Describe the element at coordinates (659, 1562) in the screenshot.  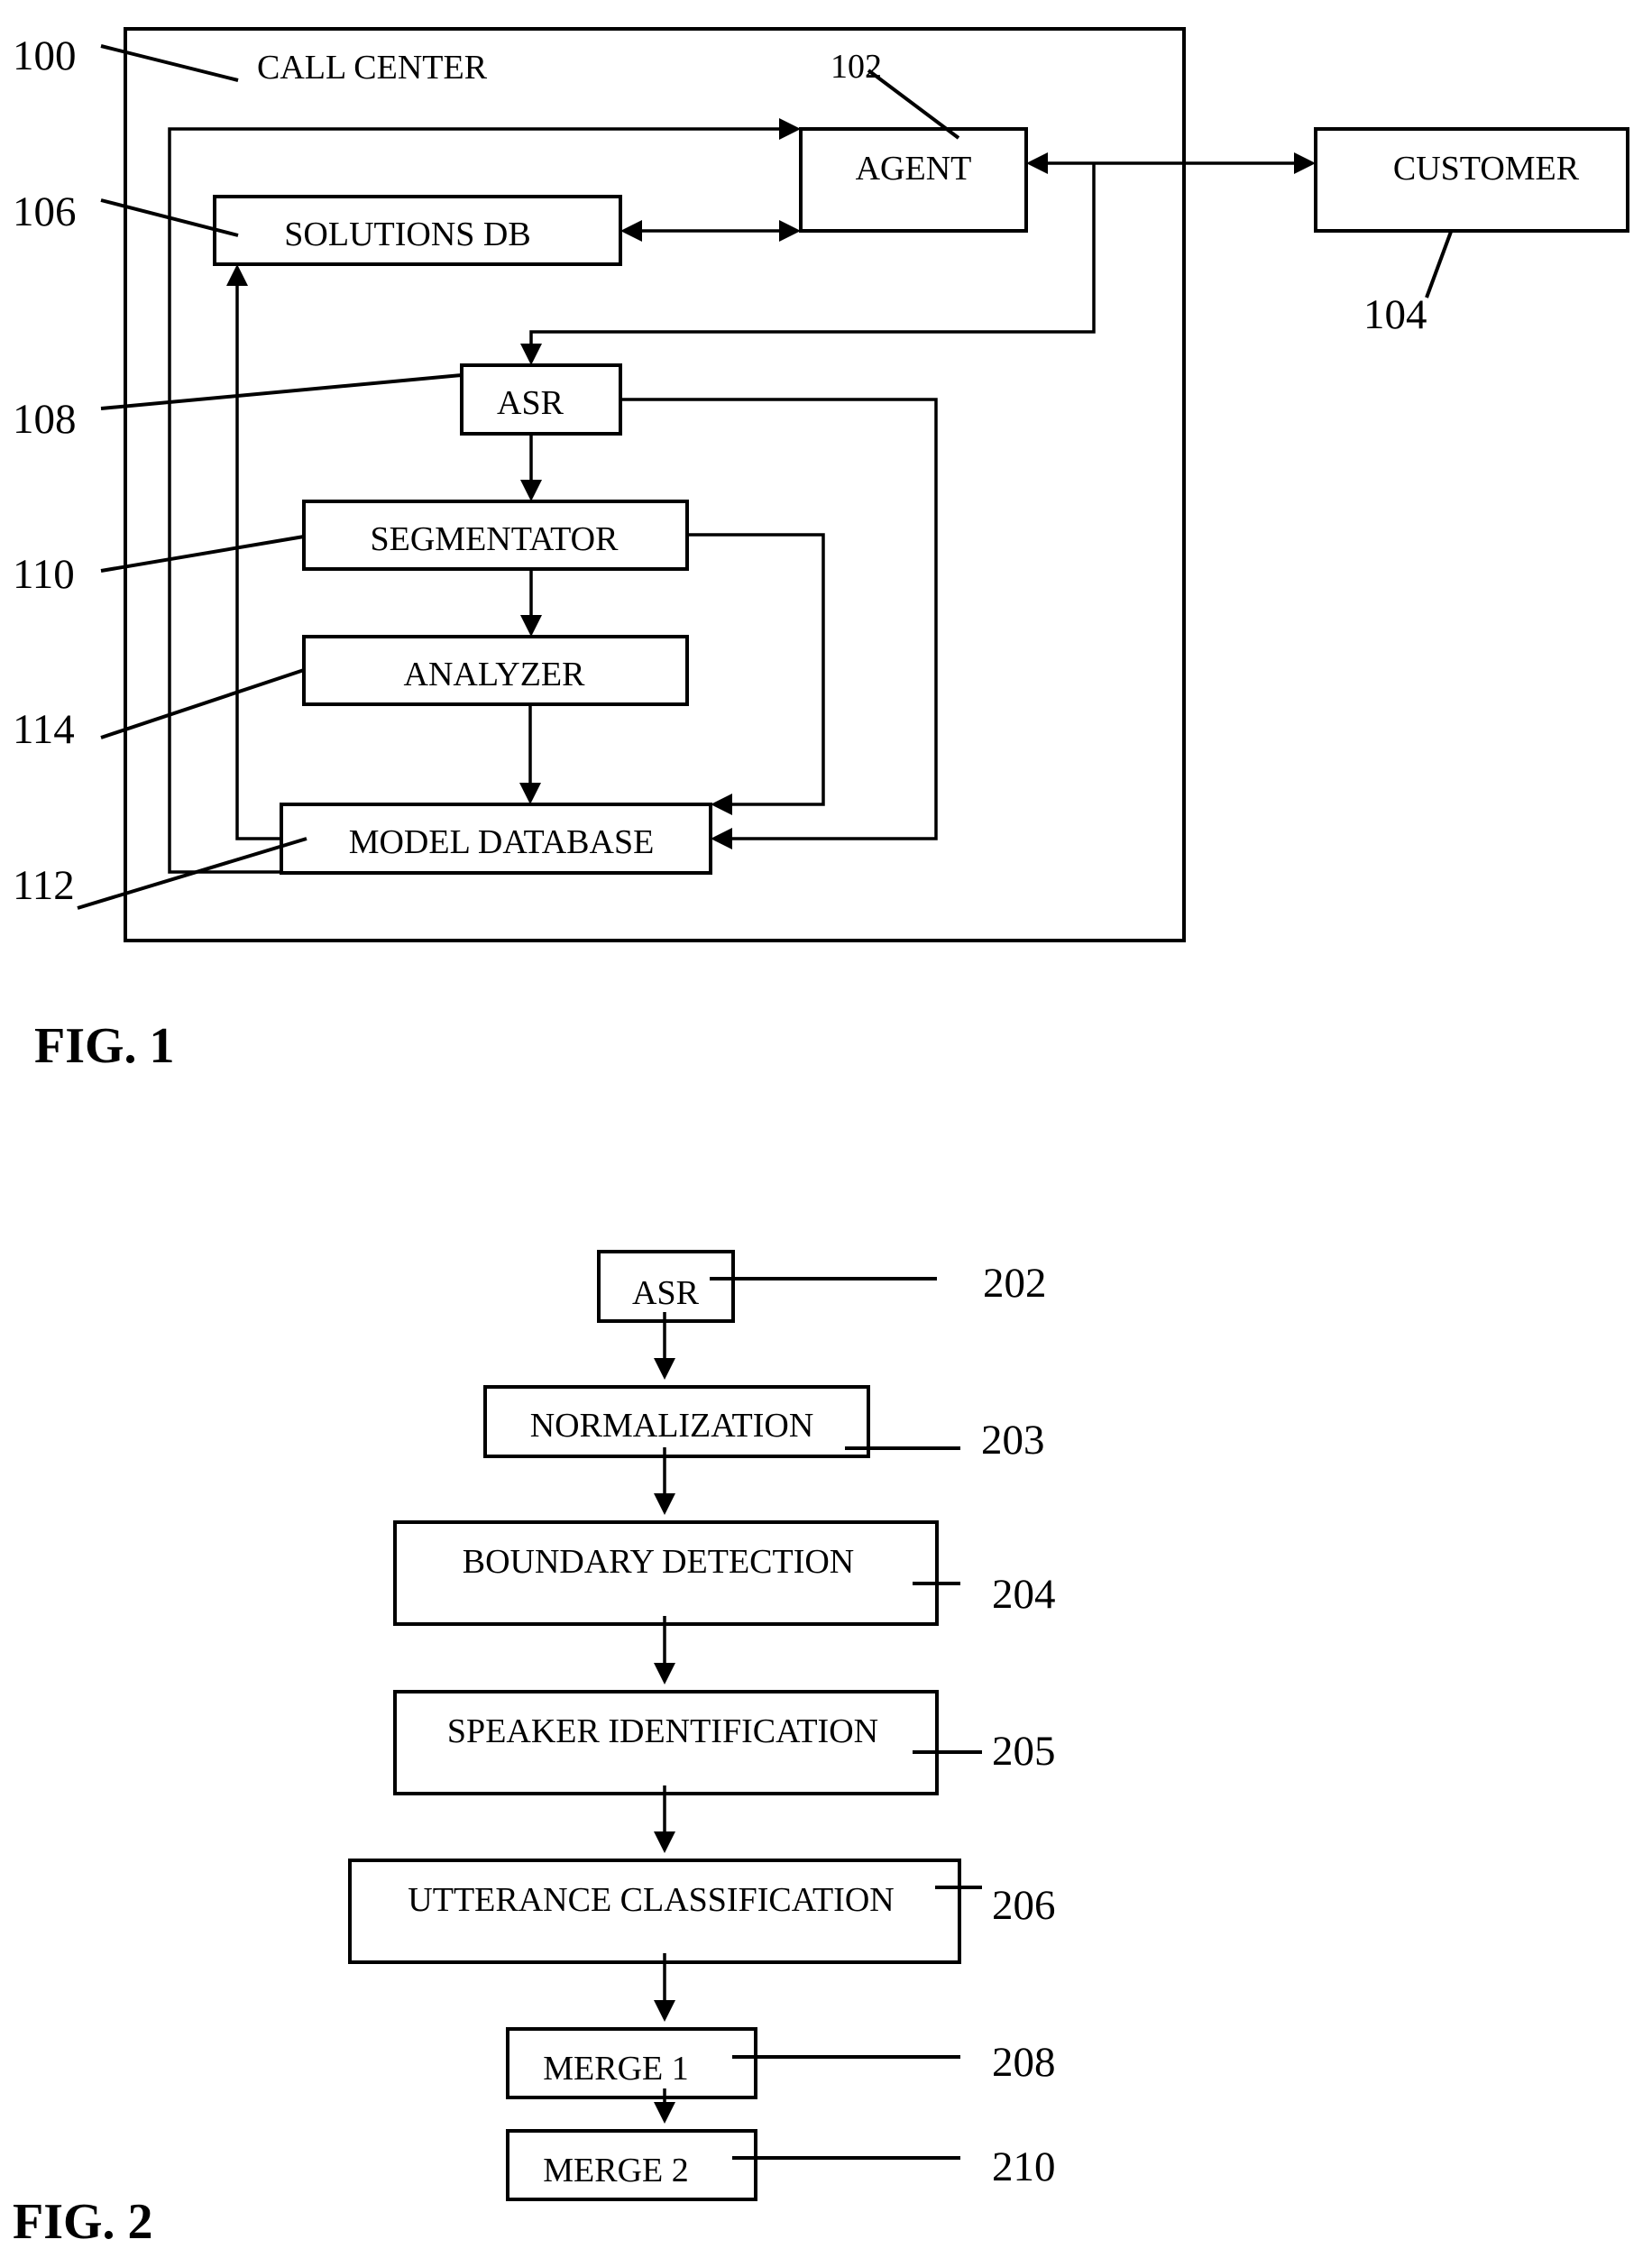
I see `flow-step-boundary-detection-label: BOUNDARY DETECTION` at that location.